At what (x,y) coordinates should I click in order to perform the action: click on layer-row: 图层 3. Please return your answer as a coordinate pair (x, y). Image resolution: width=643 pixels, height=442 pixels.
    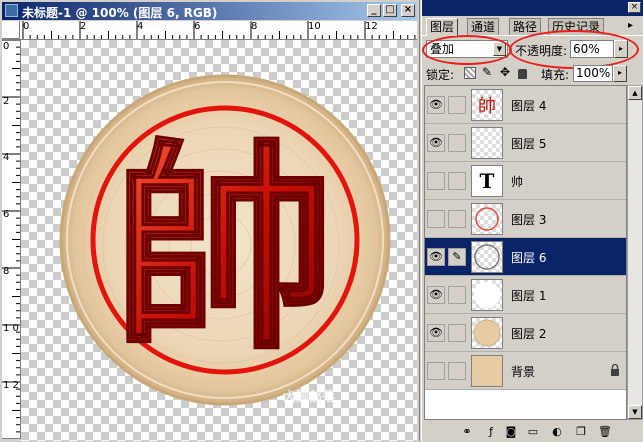
    Looking at the image, I should click on (525, 219).